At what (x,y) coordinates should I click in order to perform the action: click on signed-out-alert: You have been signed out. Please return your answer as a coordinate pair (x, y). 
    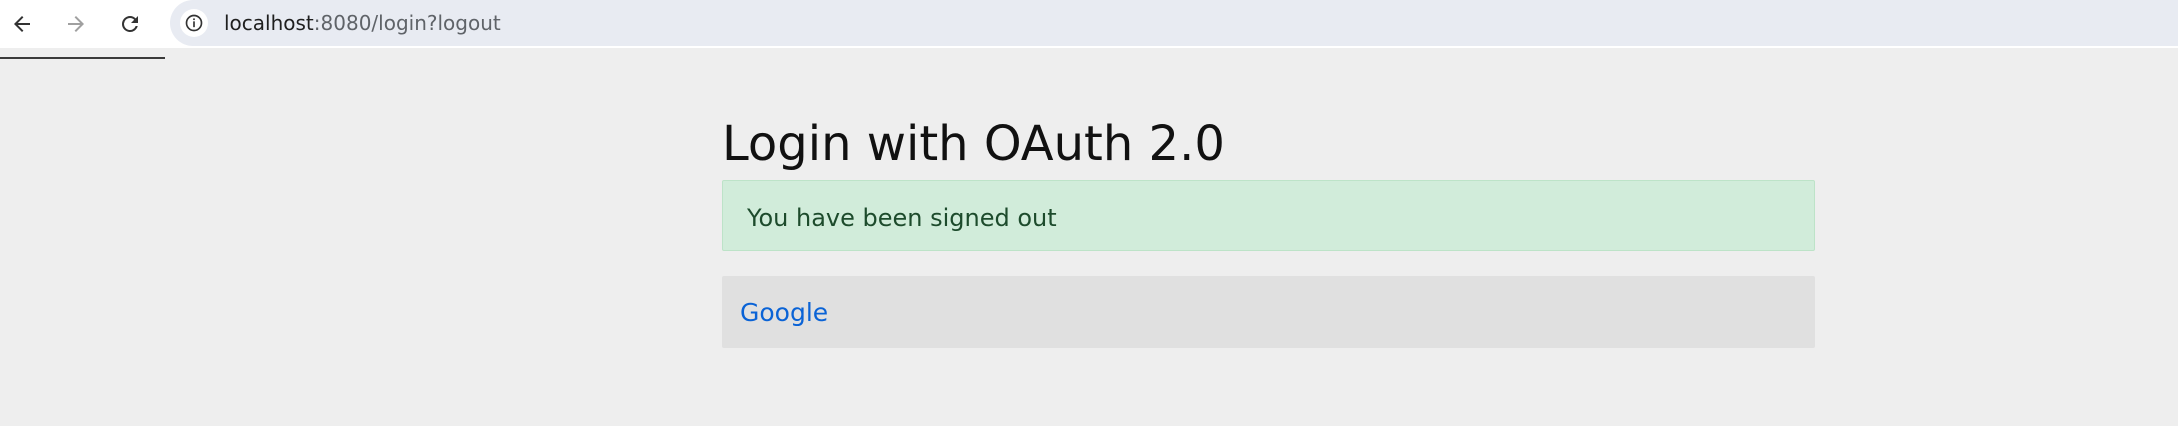
    Looking at the image, I should click on (1268, 215).